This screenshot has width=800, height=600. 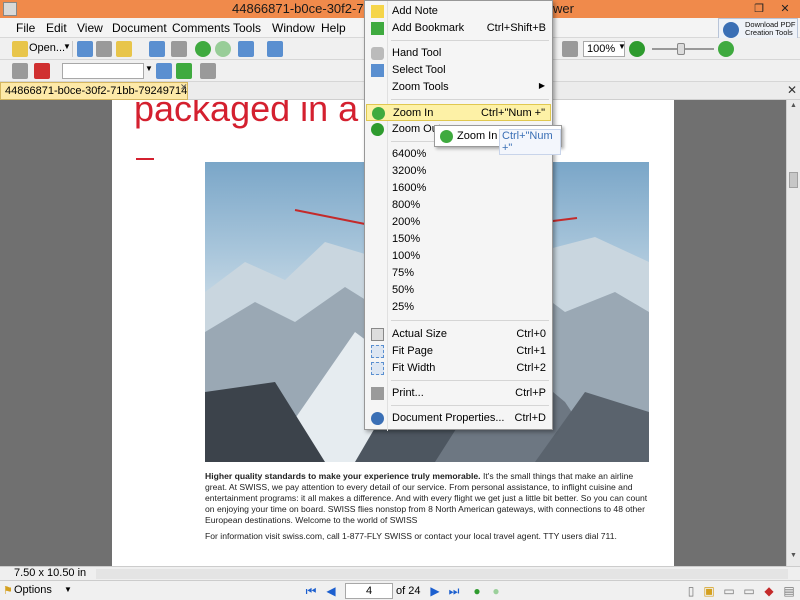 I want to click on horizontal-scrollbar, so click(x=442, y=574).